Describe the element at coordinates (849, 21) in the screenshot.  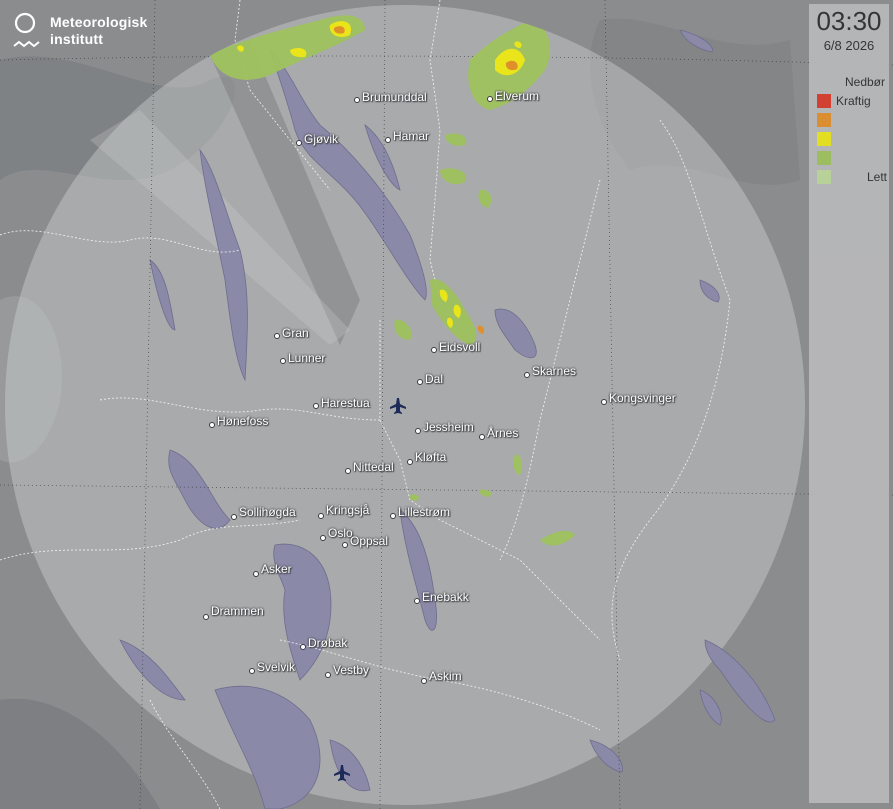
I see `time-display: 03:30` at that location.